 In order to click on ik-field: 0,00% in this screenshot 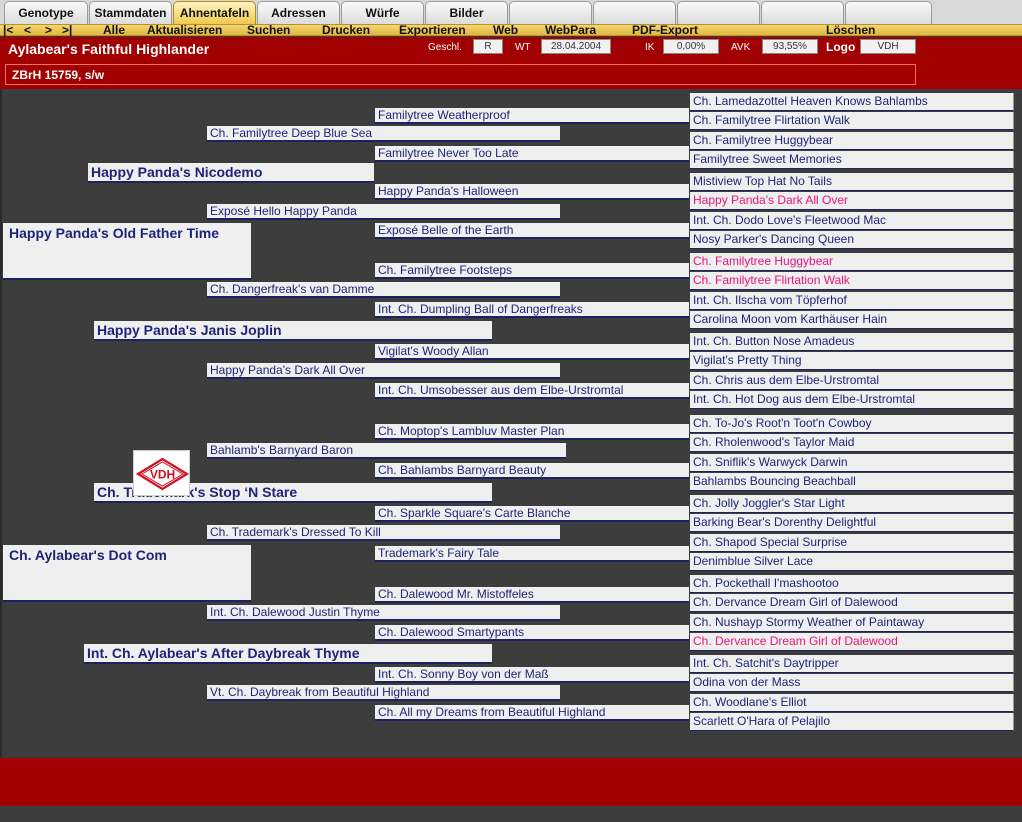, I will do `click(691, 46)`.